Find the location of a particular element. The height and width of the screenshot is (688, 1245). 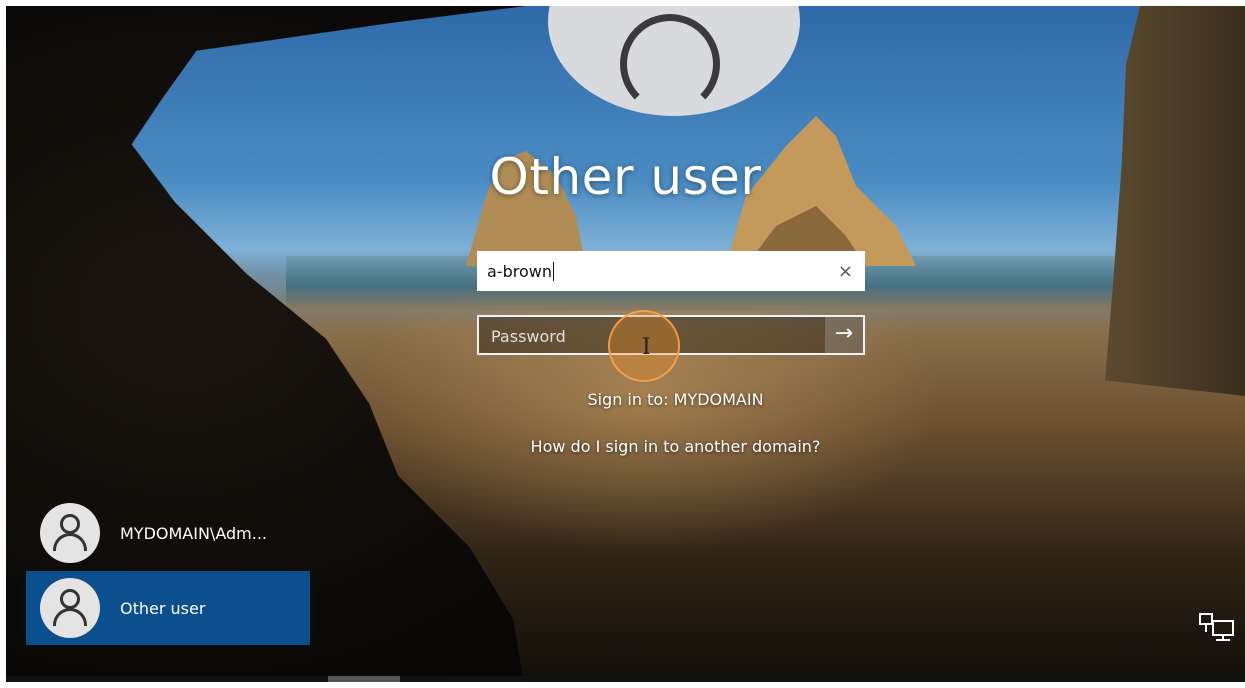

user-name: Other user is located at coordinates (163, 608).